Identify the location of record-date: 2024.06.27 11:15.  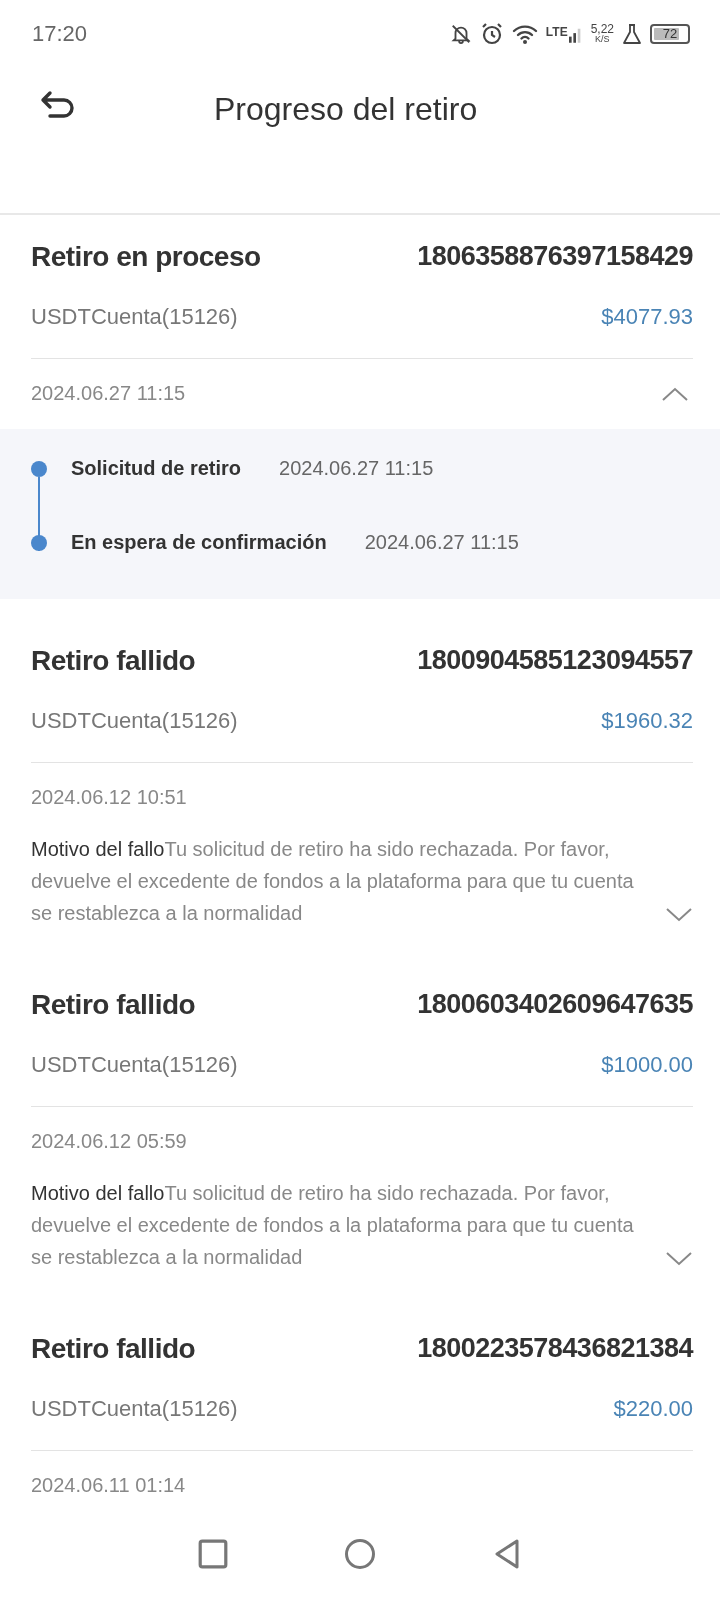
(108, 394).